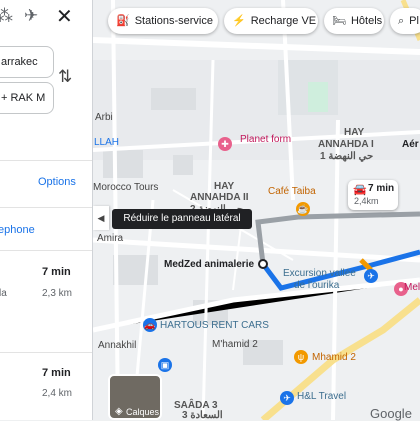  I want to click on chip-label: Pl, so click(414, 21).